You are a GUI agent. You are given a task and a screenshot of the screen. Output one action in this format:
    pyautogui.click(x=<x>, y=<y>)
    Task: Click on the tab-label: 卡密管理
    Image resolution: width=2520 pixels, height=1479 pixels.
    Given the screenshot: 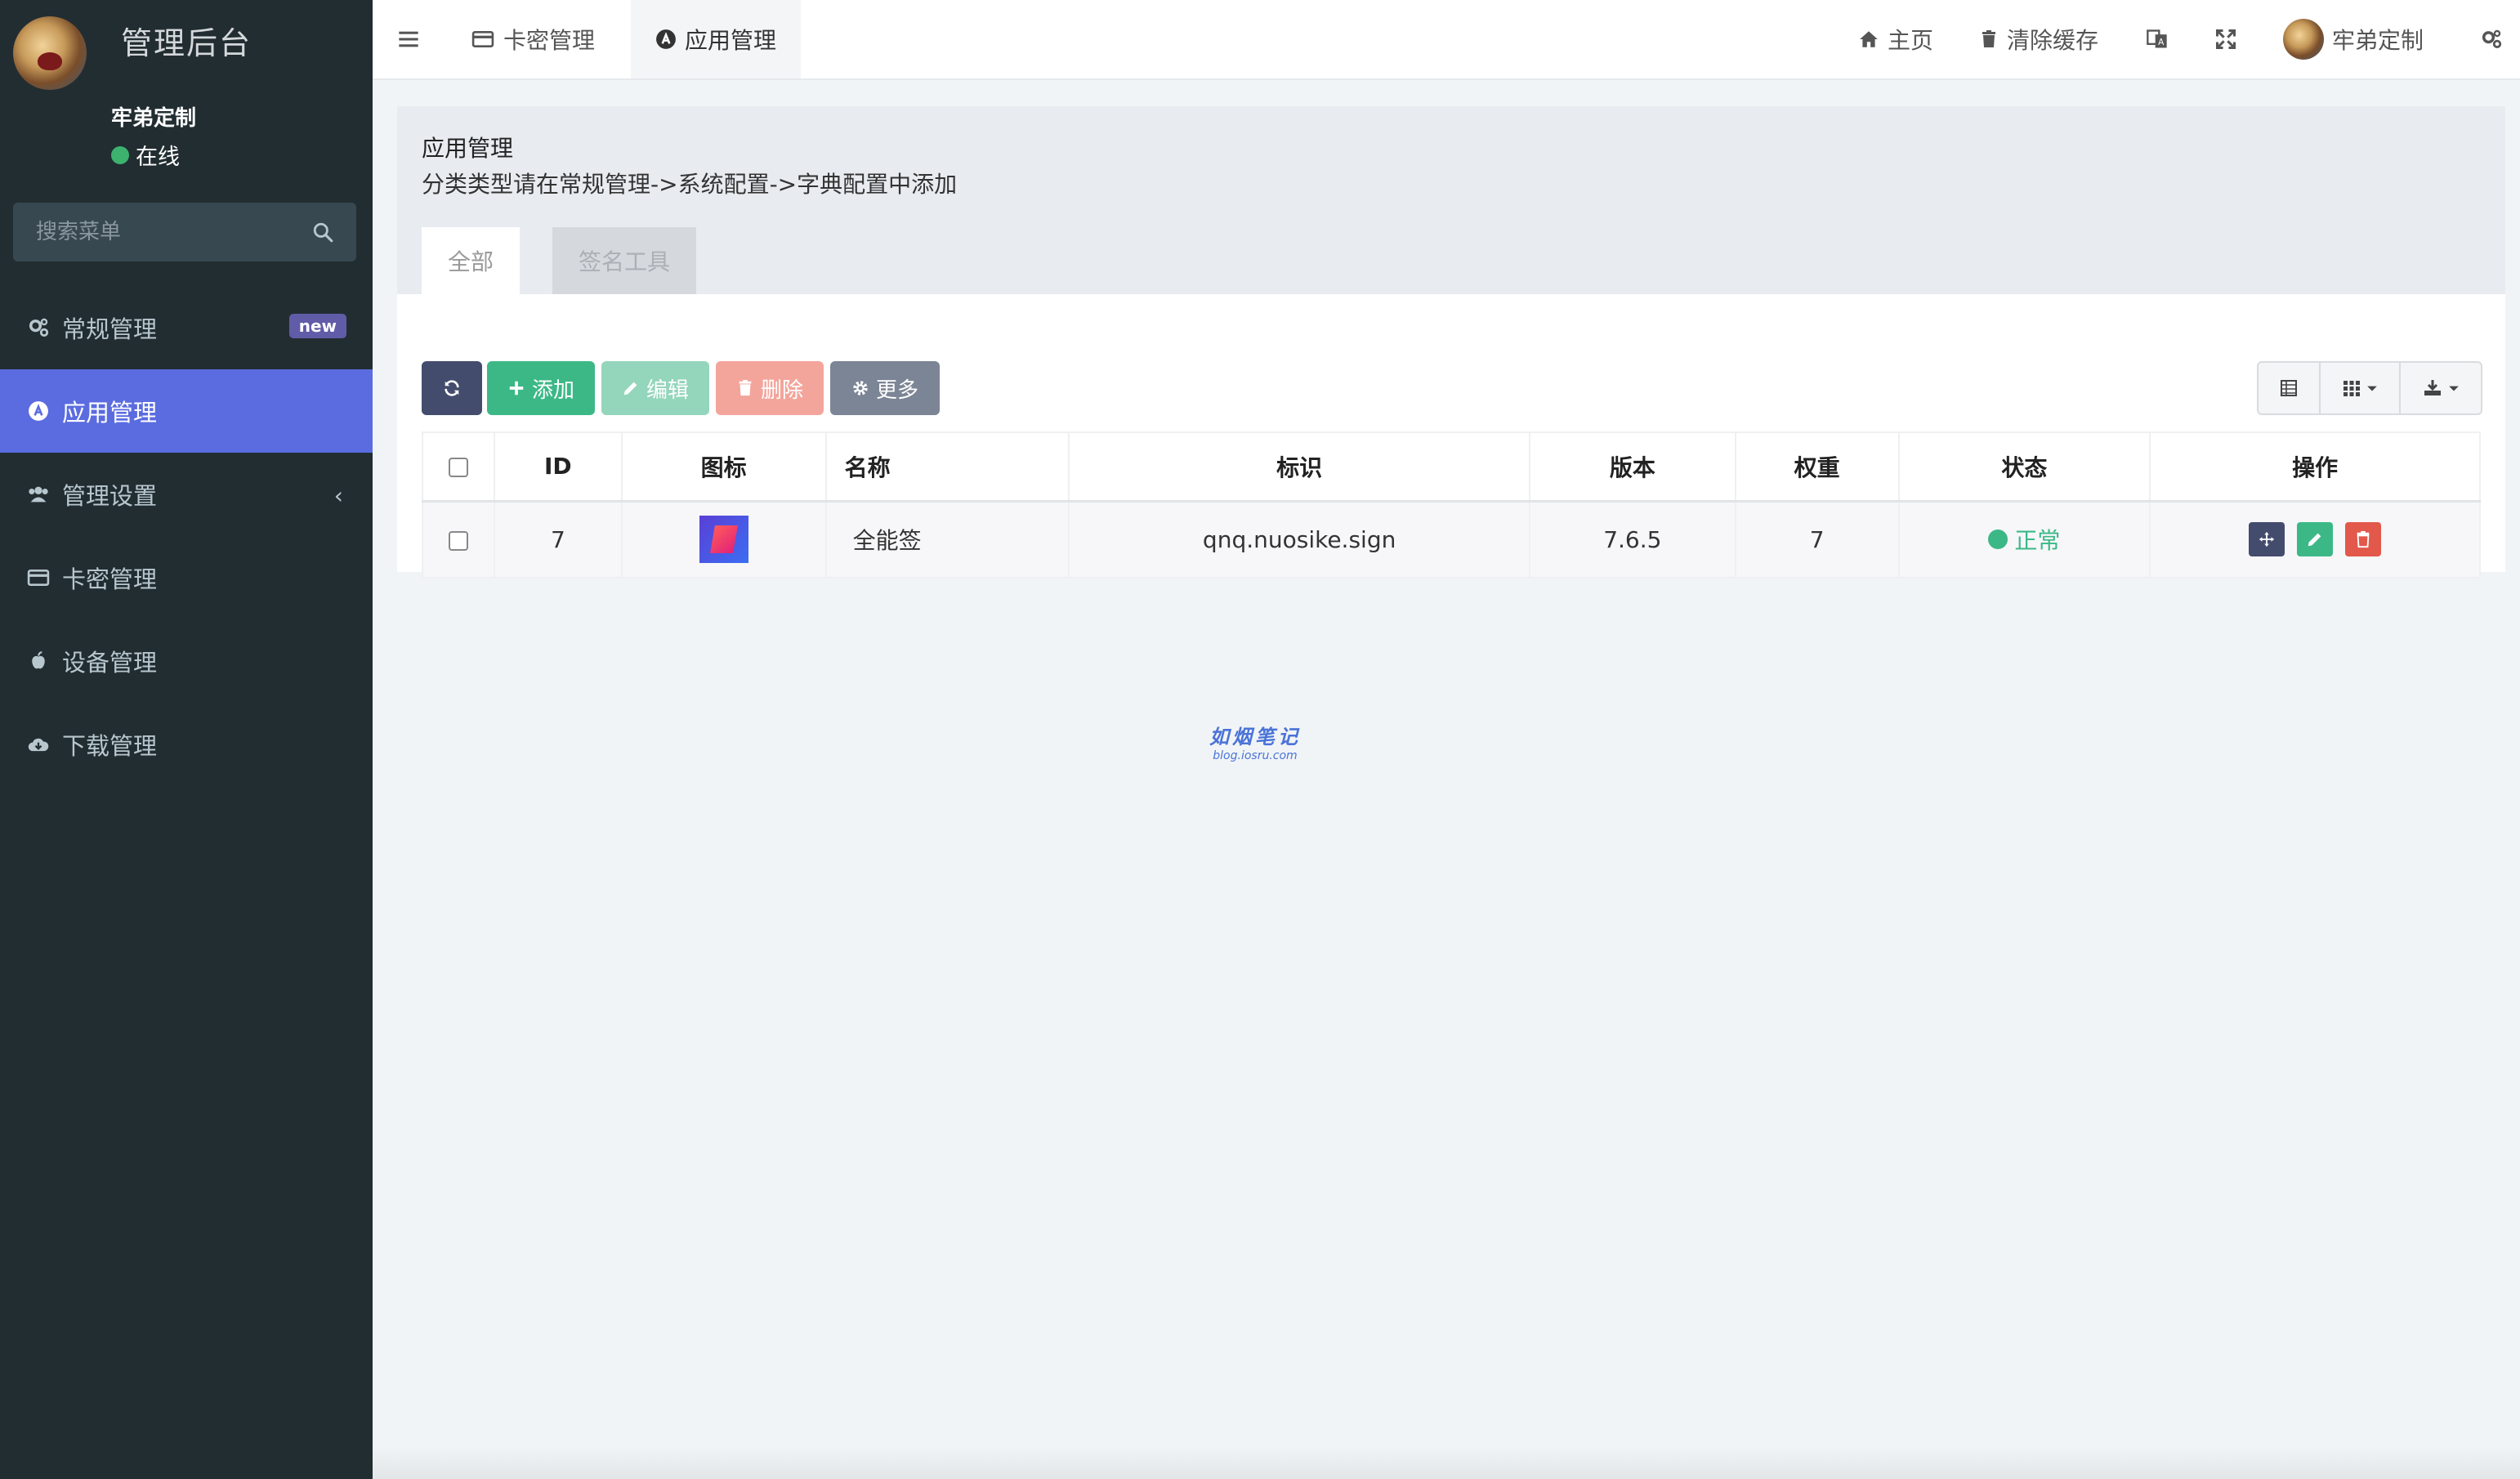 What is the action you would take?
    pyautogui.click(x=549, y=40)
    